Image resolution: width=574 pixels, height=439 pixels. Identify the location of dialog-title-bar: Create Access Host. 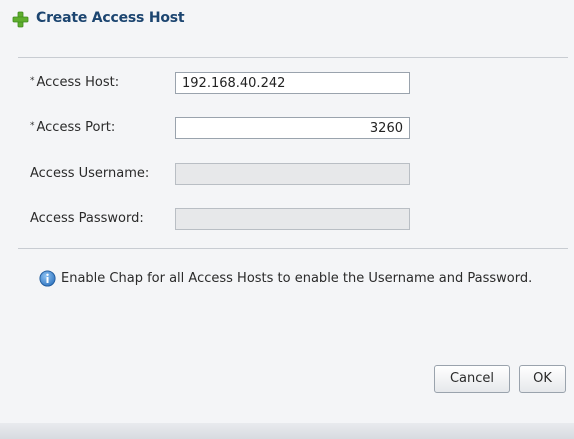
(287, 20).